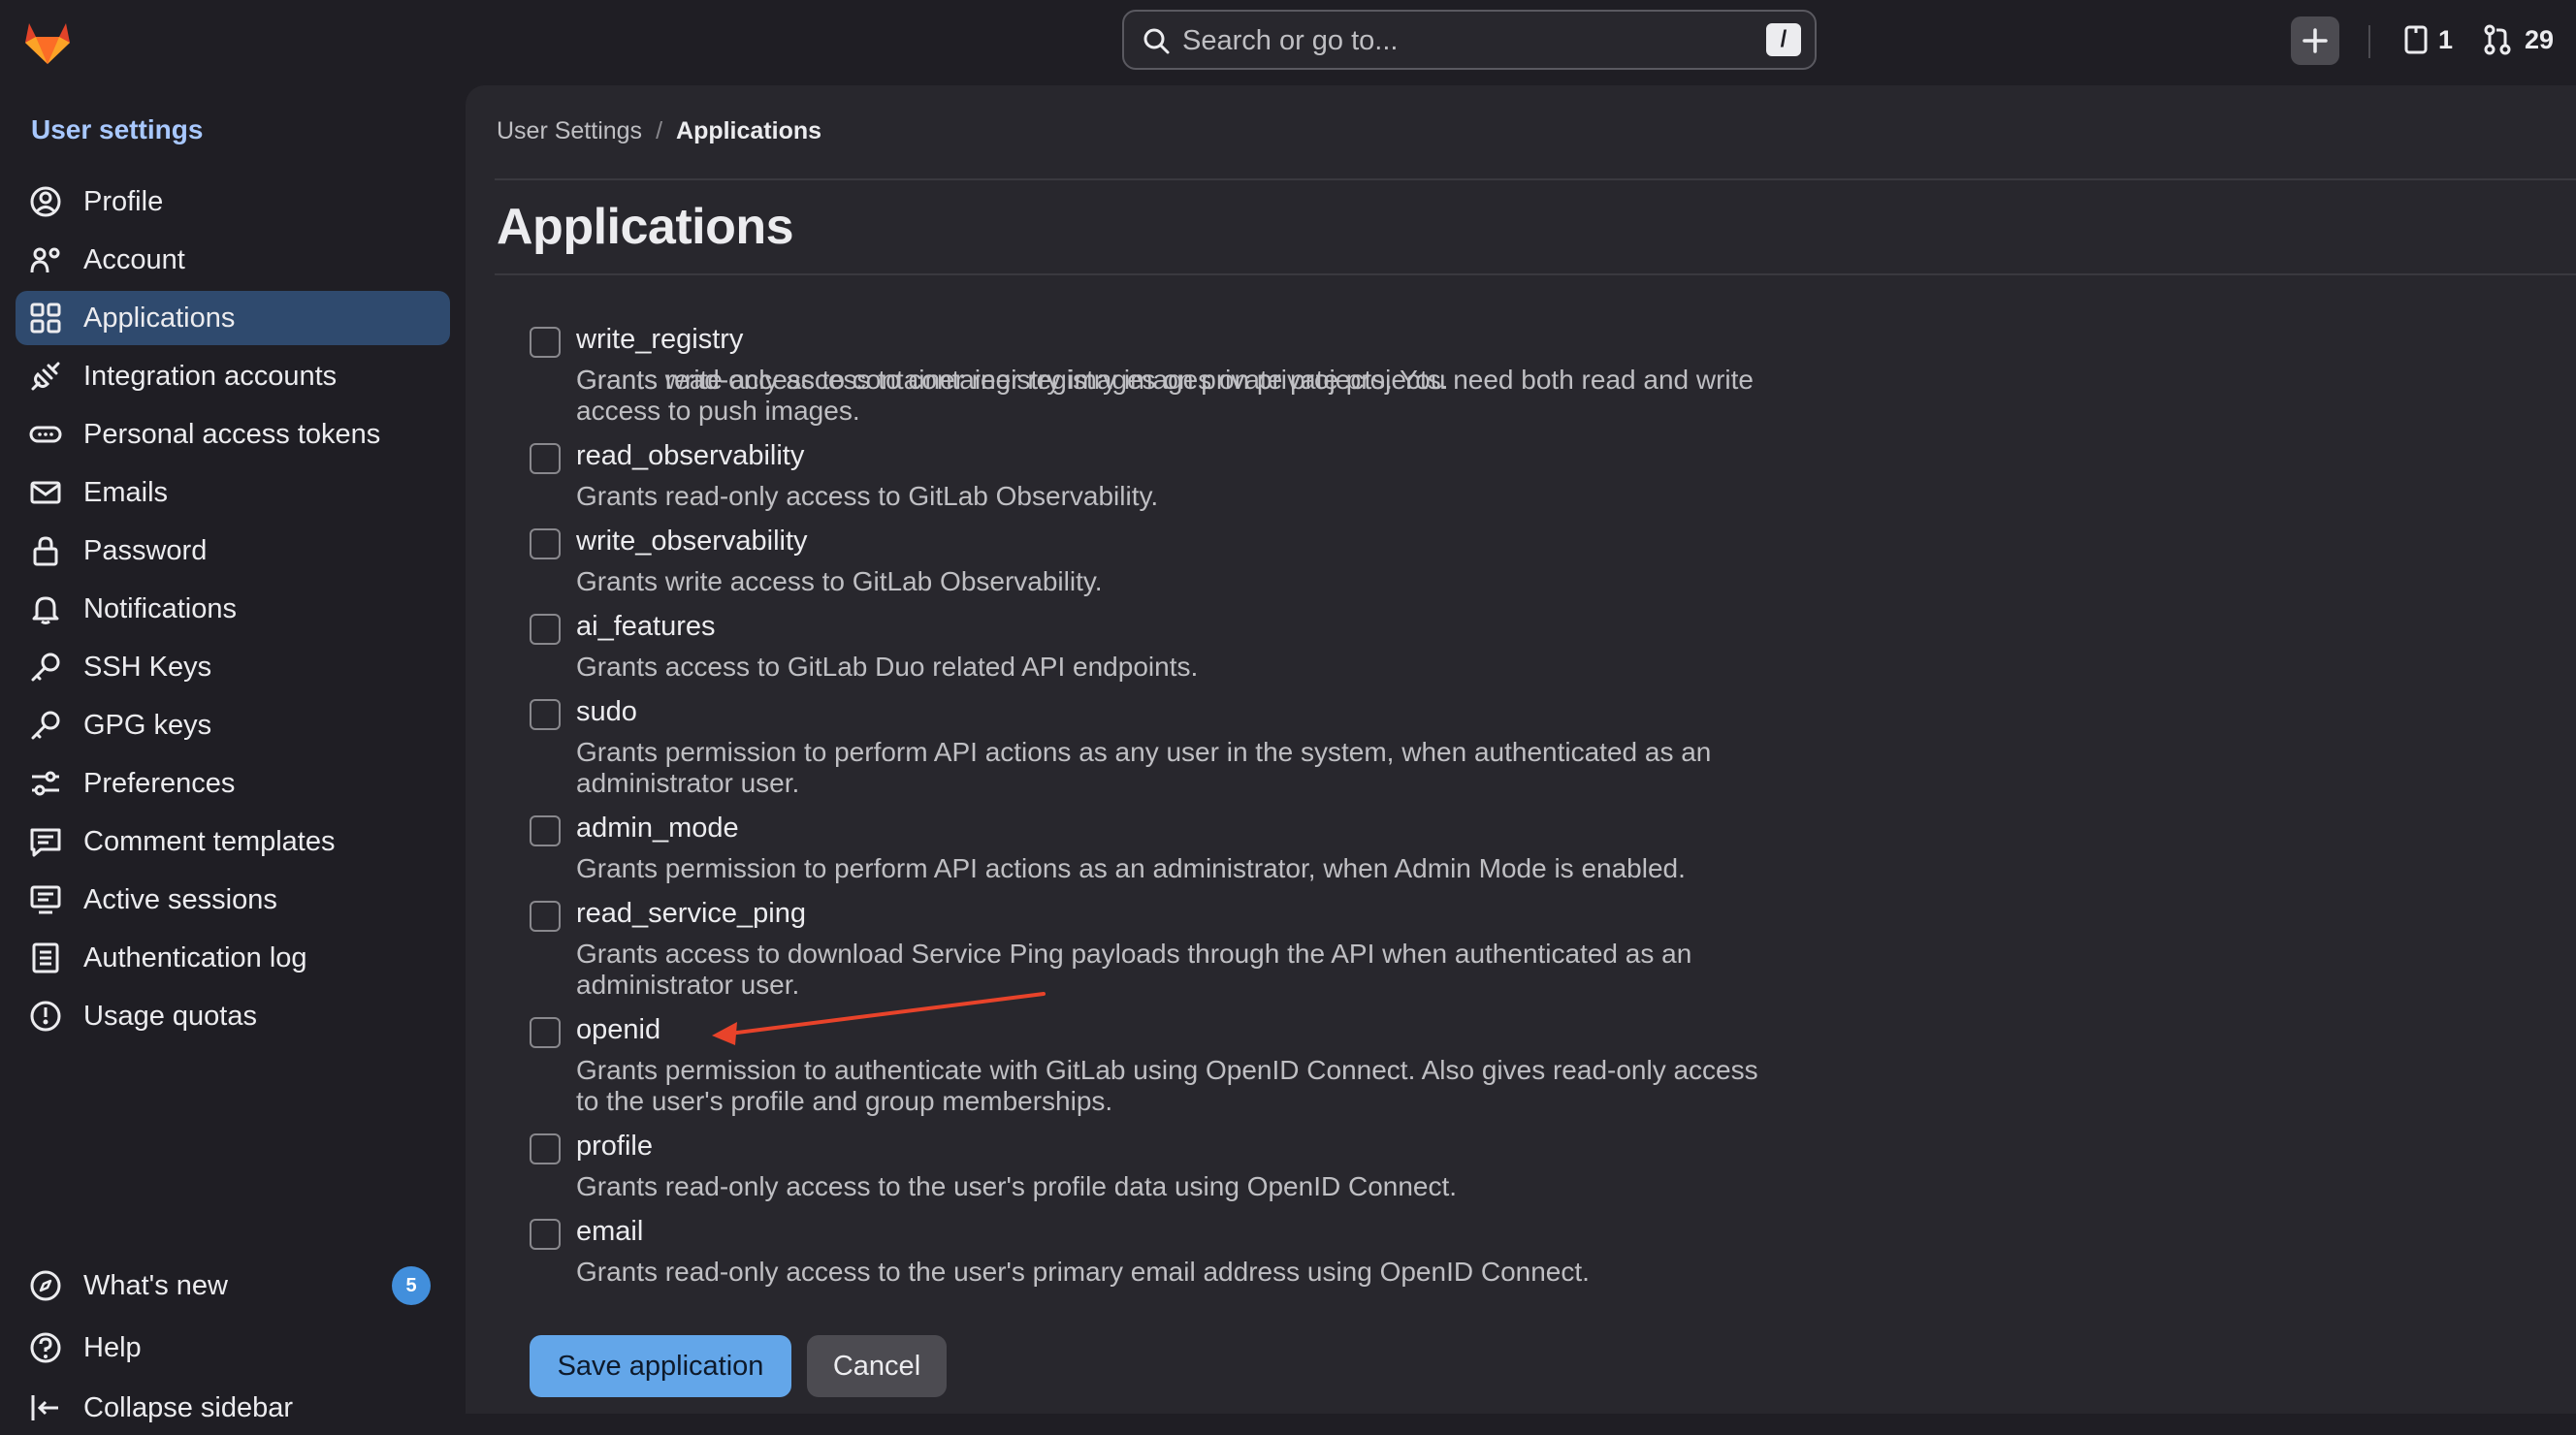 The image size is (2576, 1435). I want to click on scope-name: ai_features, so click(646, 627).